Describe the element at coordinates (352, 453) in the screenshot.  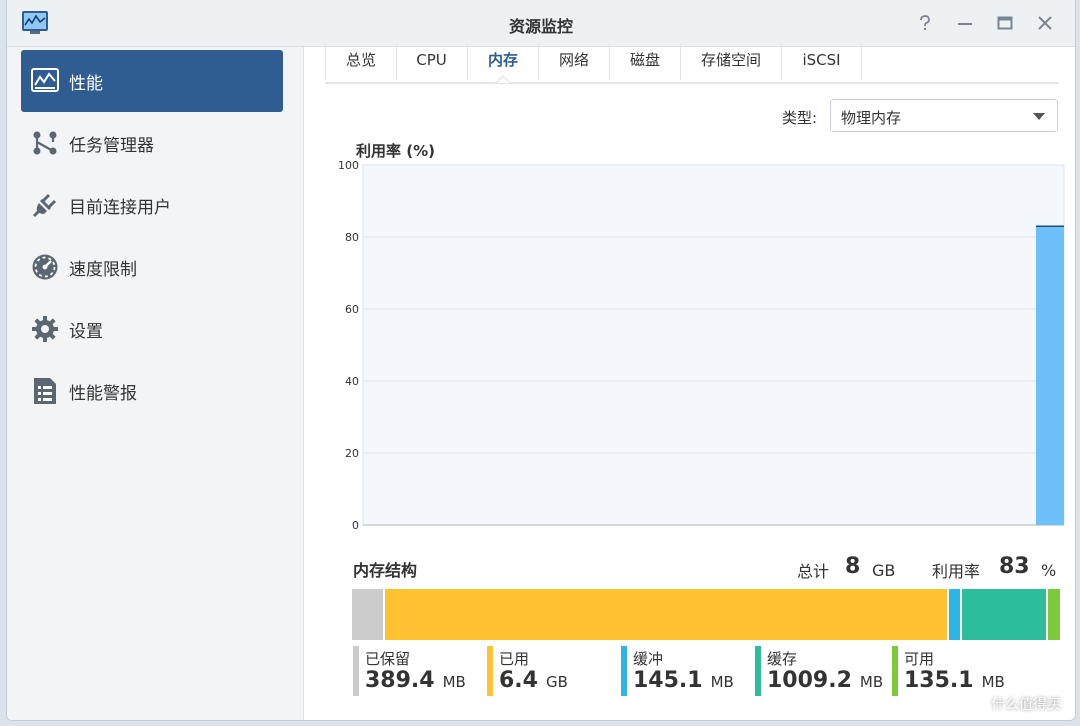
I see `chart-y-tick-label: 20` at that location.